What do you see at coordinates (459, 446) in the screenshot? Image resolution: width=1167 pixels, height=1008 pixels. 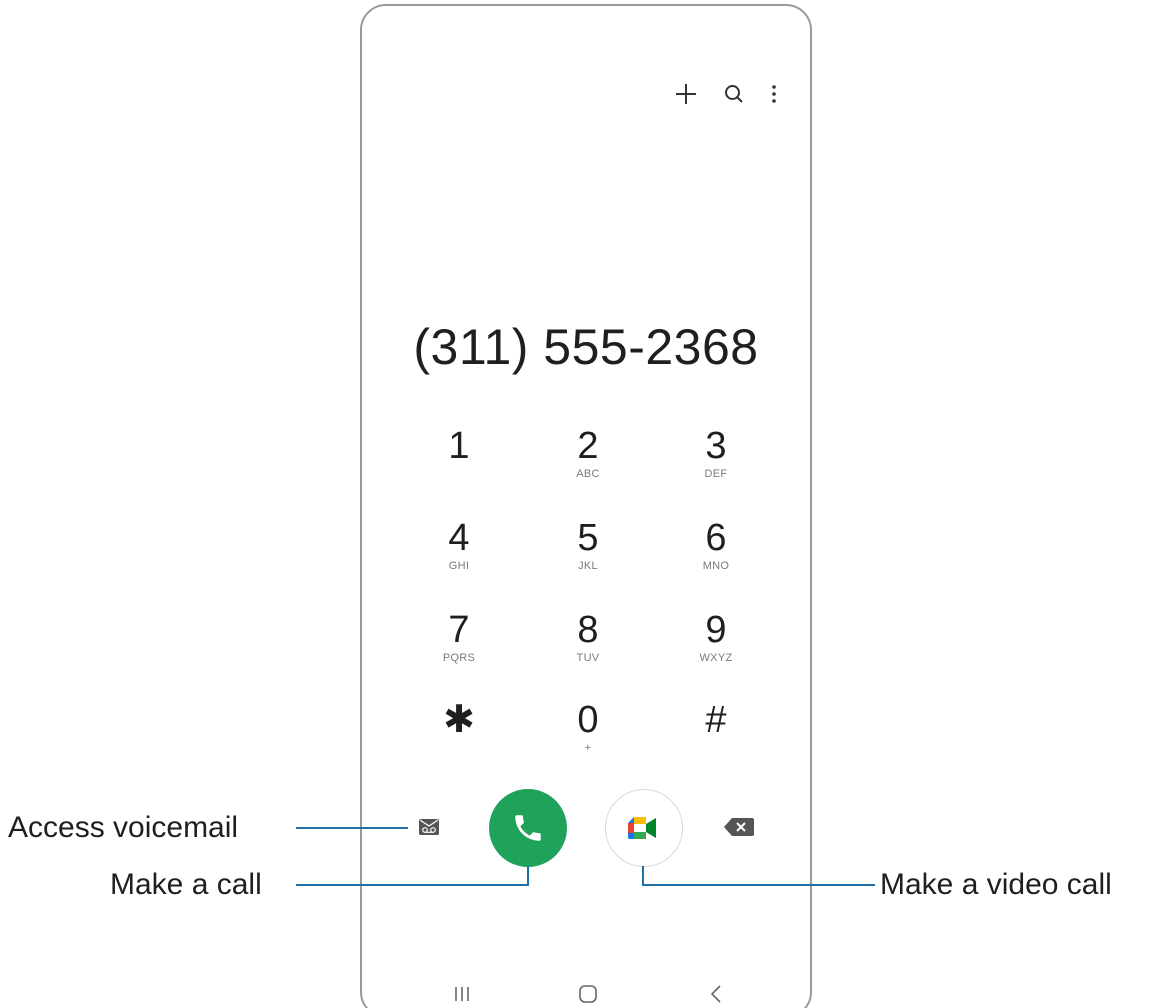 I see `key-digit: 1` at bounding box center [459, 446].